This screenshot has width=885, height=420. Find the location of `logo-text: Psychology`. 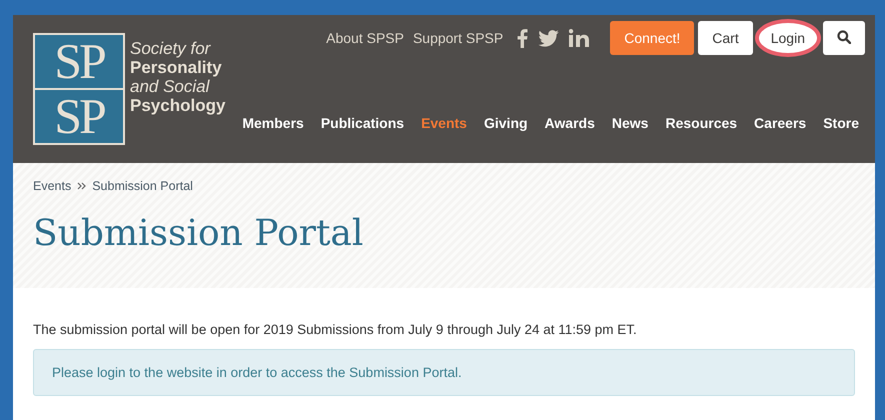

logo-text: Psychology is located at coordinates (178, 105).